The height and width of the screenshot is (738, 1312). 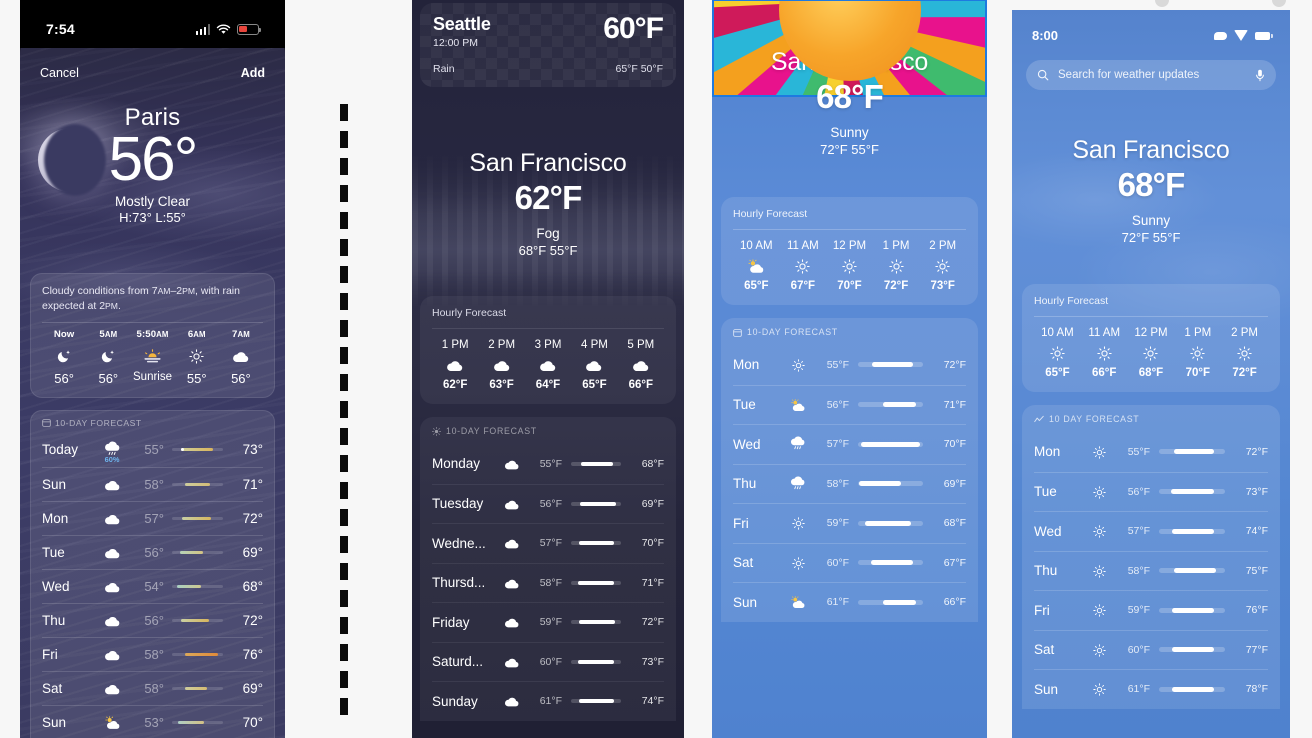 What do you see at coordinates (548, 430) in the screenshot?
I see `forecast-header: 10-DAY FORECAST` at bounding box center [548, 430].